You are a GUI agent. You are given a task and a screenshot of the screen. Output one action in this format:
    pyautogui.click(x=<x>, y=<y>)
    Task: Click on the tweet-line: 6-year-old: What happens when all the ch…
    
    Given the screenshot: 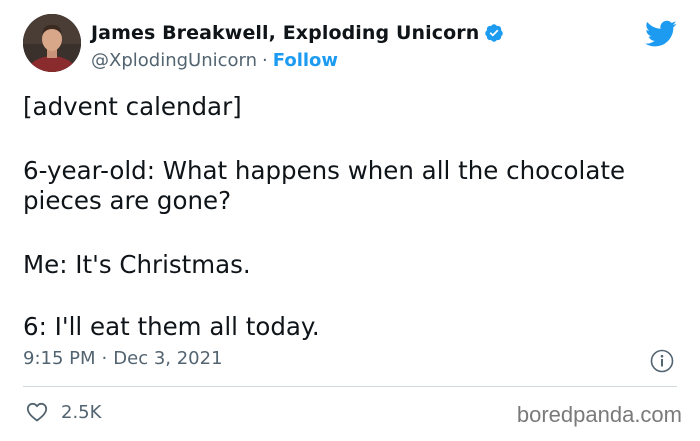 What is the action you would take?
    pyautogui.click(x=324, y=185)
    